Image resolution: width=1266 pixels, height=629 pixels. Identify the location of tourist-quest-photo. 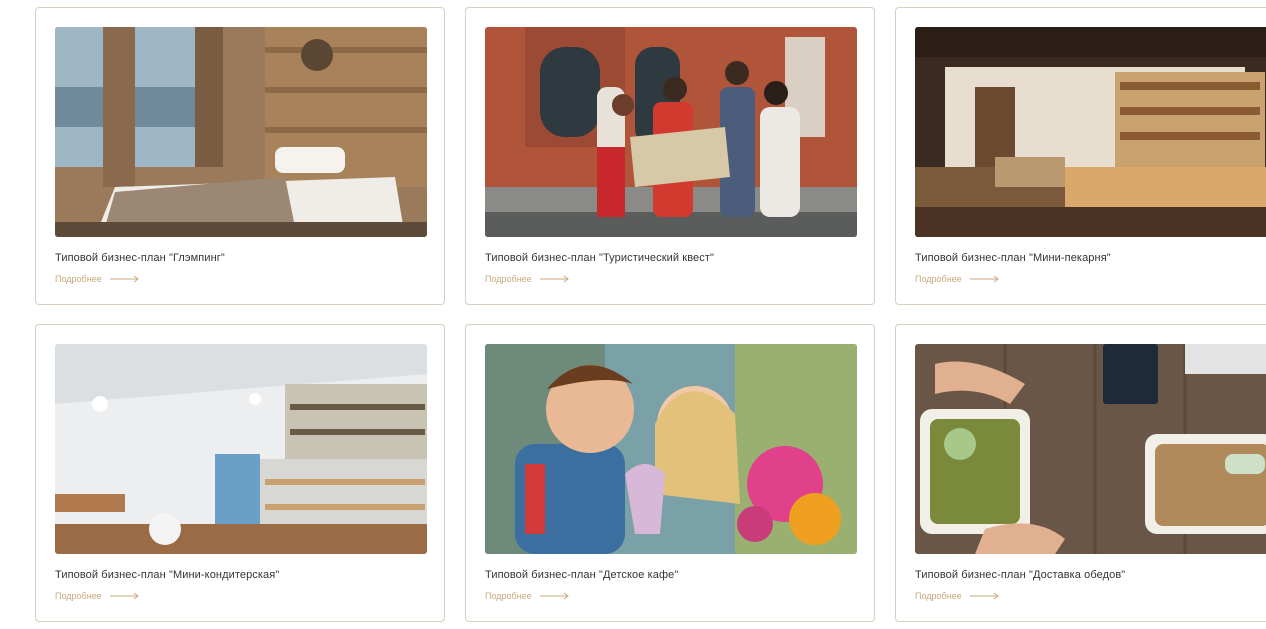
(671, 132).